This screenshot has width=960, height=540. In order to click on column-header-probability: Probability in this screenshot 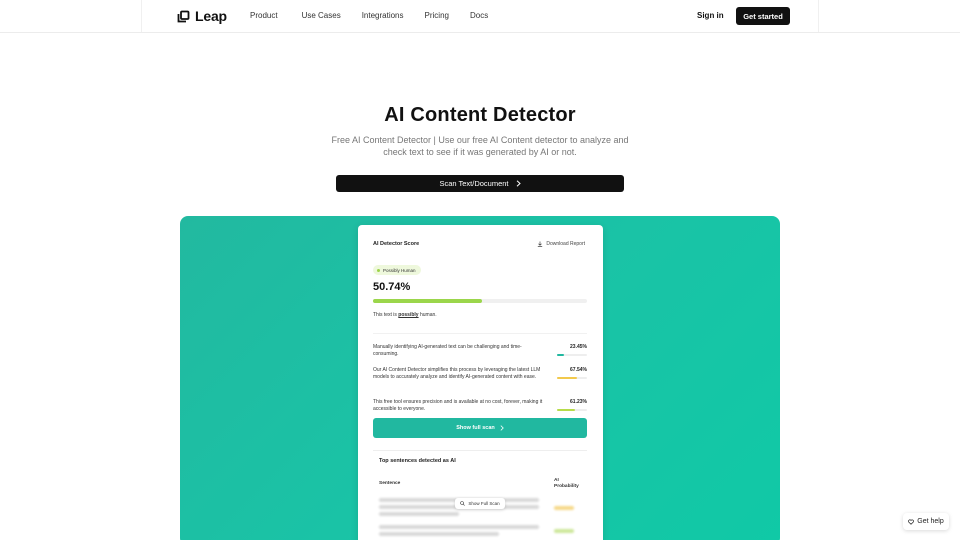, I will do `click(566, 486)`.